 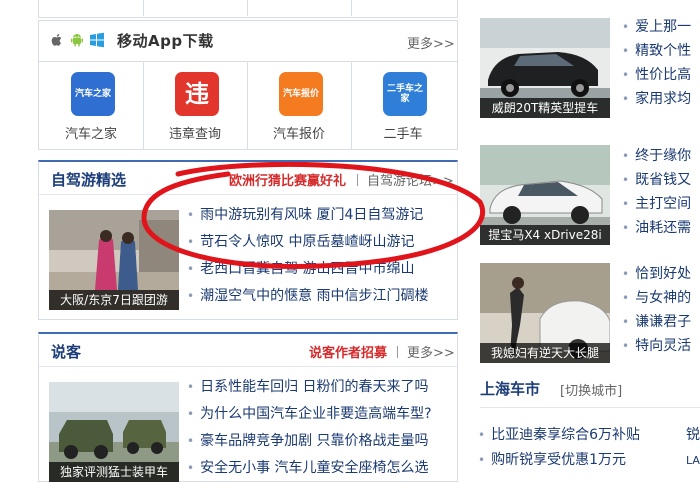 I want to click on list-item: • 谦谦君子, so click(x=661, y=322).